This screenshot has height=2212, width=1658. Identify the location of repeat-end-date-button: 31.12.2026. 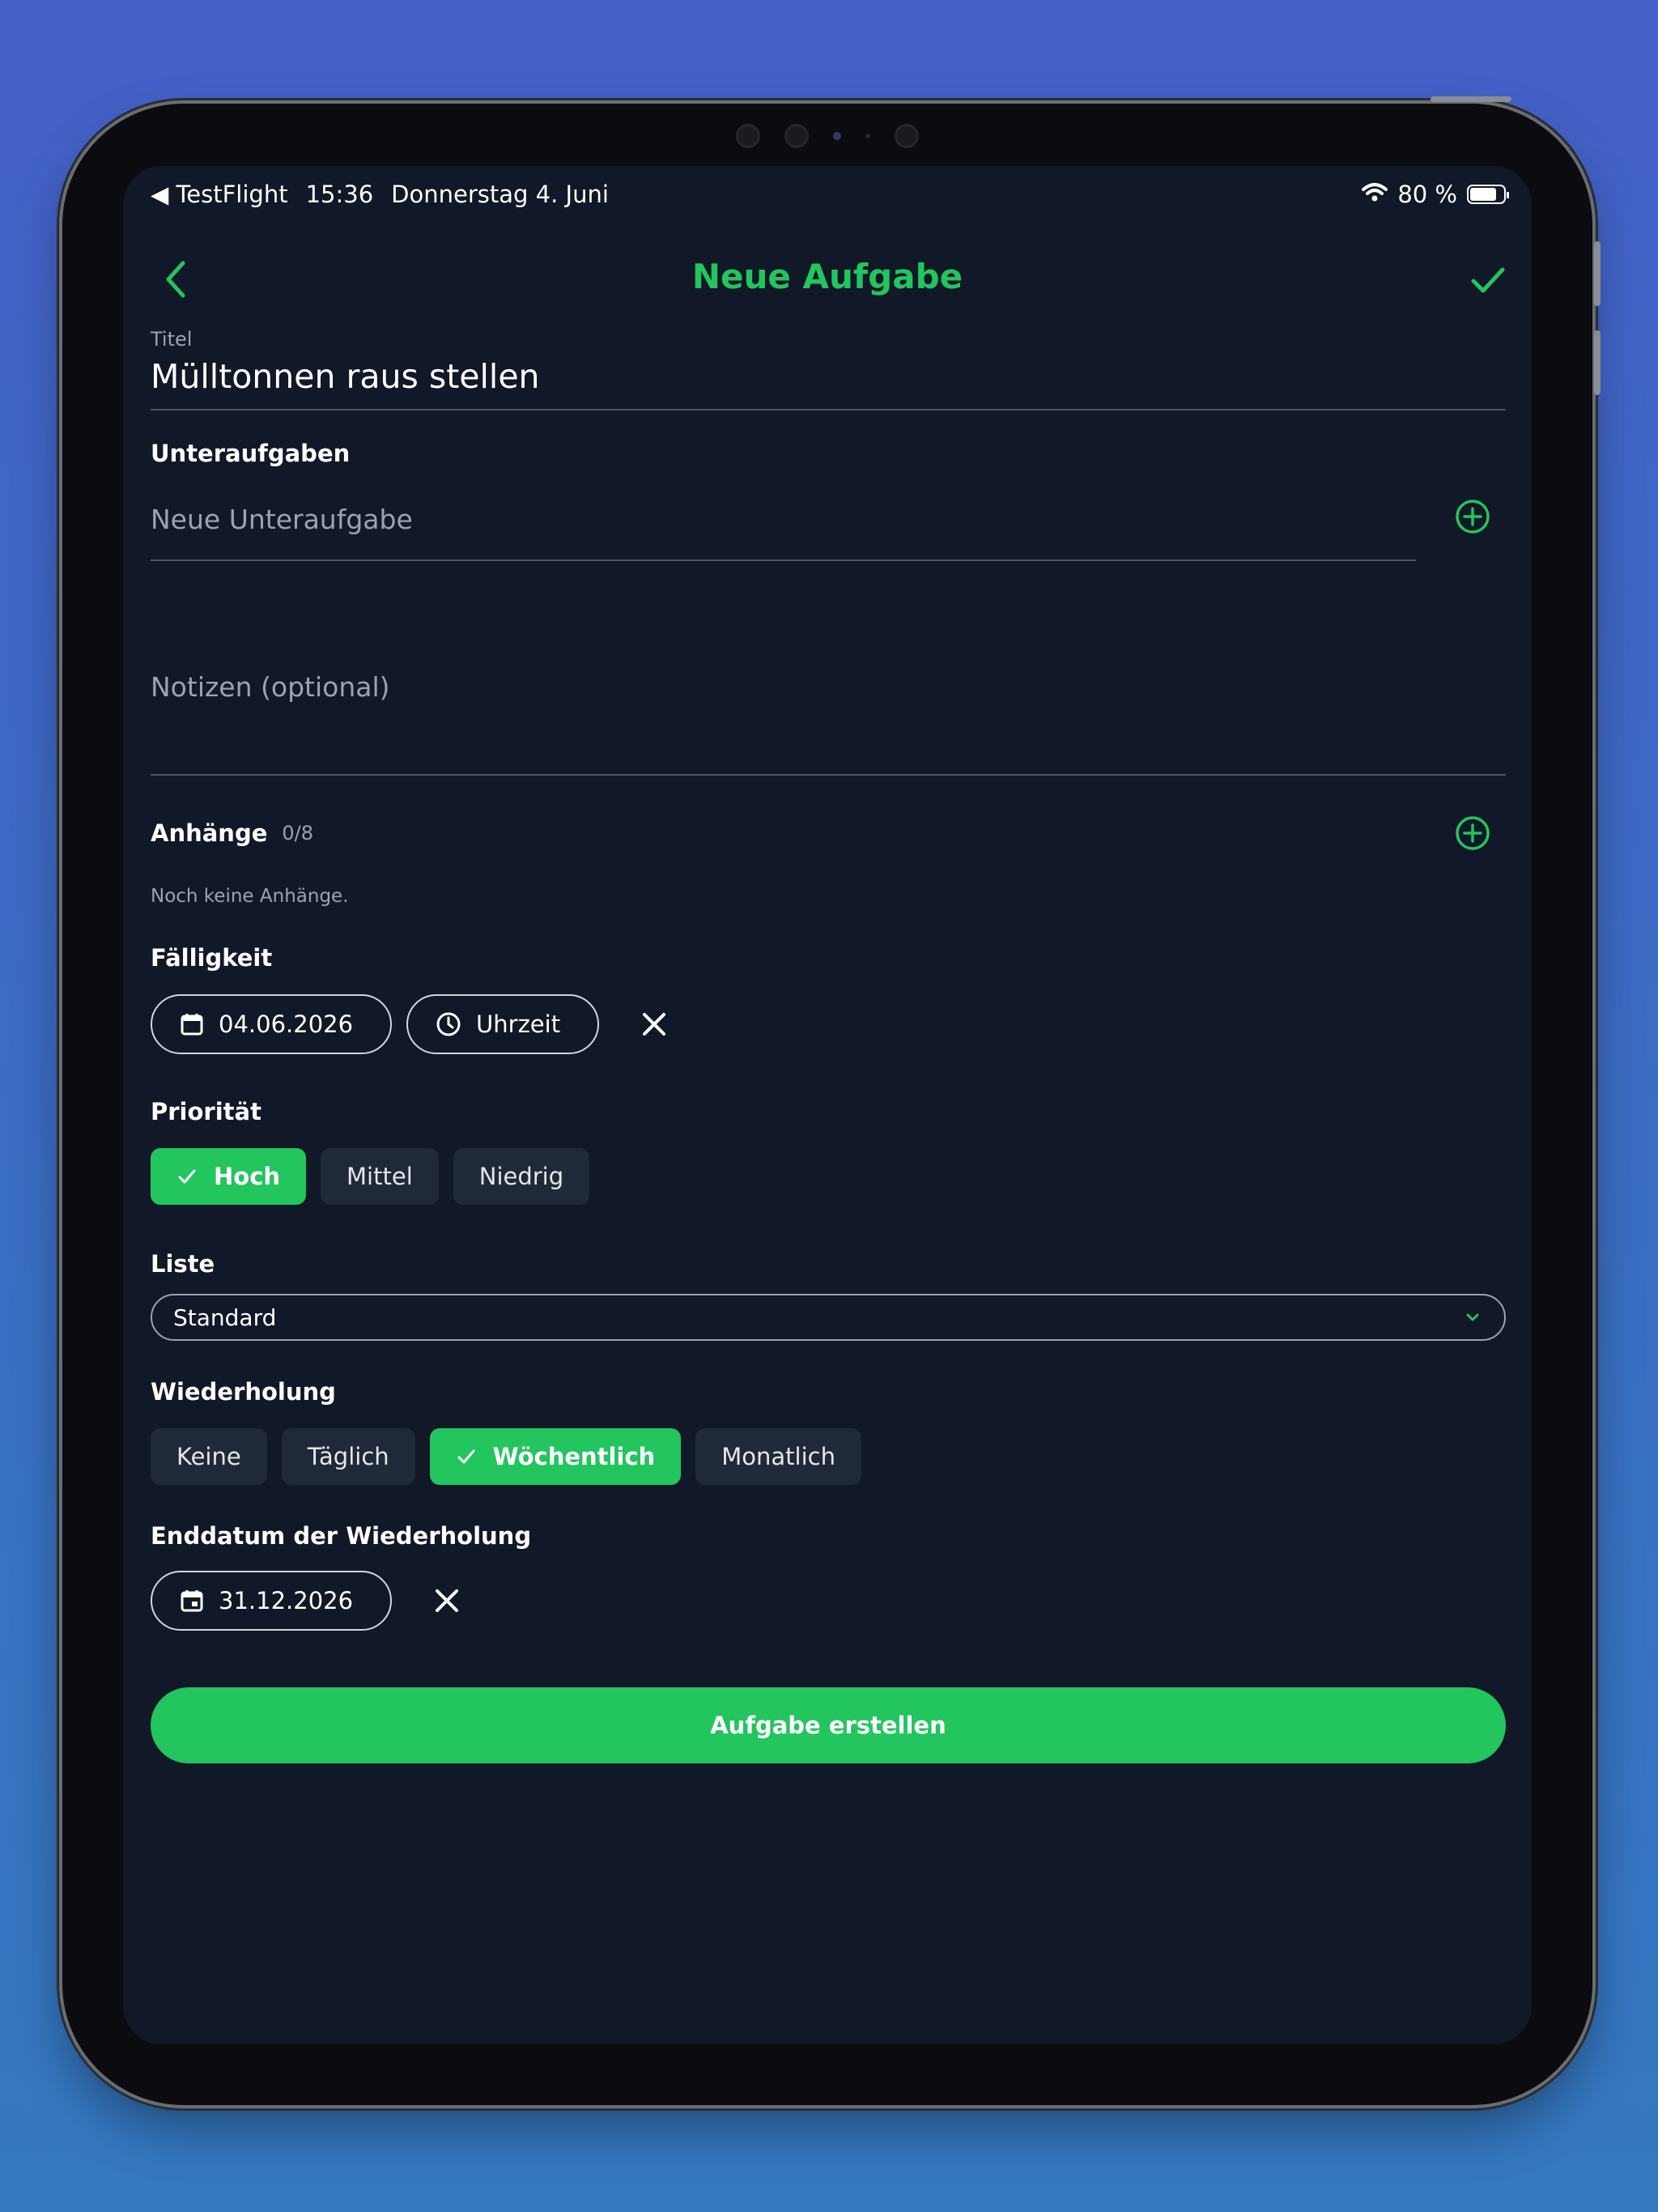
(272, 1601).